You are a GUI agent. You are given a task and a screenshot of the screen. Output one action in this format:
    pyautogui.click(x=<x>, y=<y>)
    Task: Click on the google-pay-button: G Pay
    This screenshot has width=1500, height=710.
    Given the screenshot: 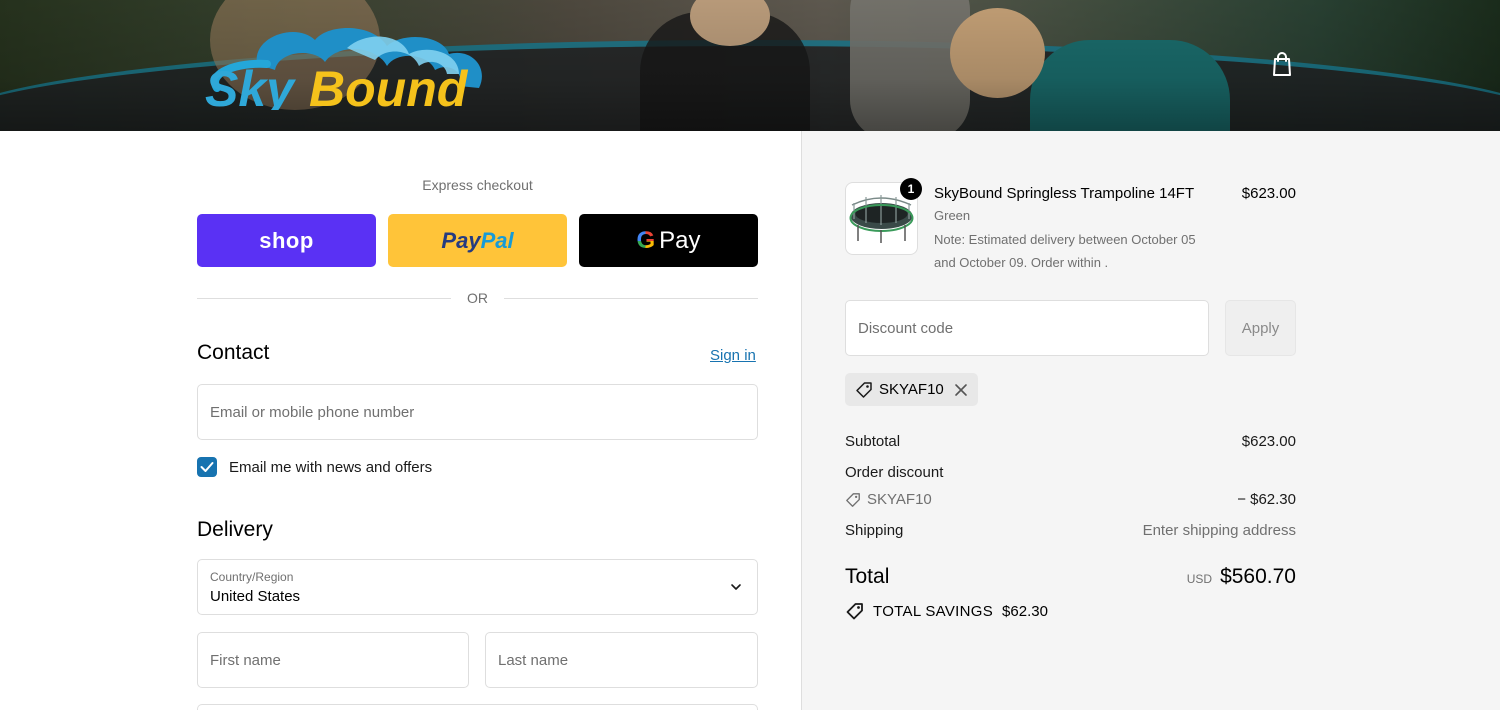 What is the action you would take?
    pyautogui.click(x=668, y=240)
    